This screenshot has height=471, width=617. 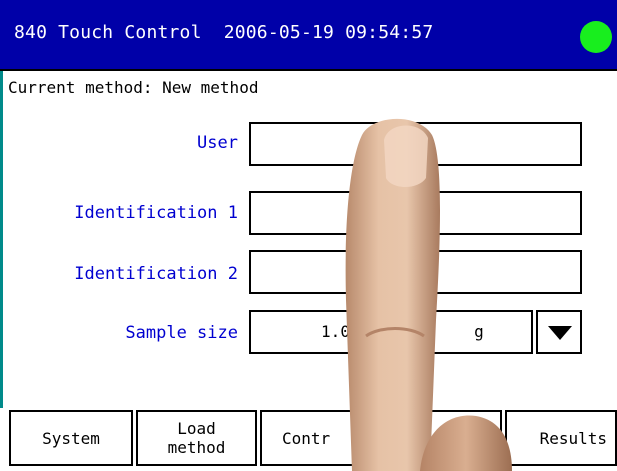 I want to click on triangle-down-icon, so click(x=560, y=333).